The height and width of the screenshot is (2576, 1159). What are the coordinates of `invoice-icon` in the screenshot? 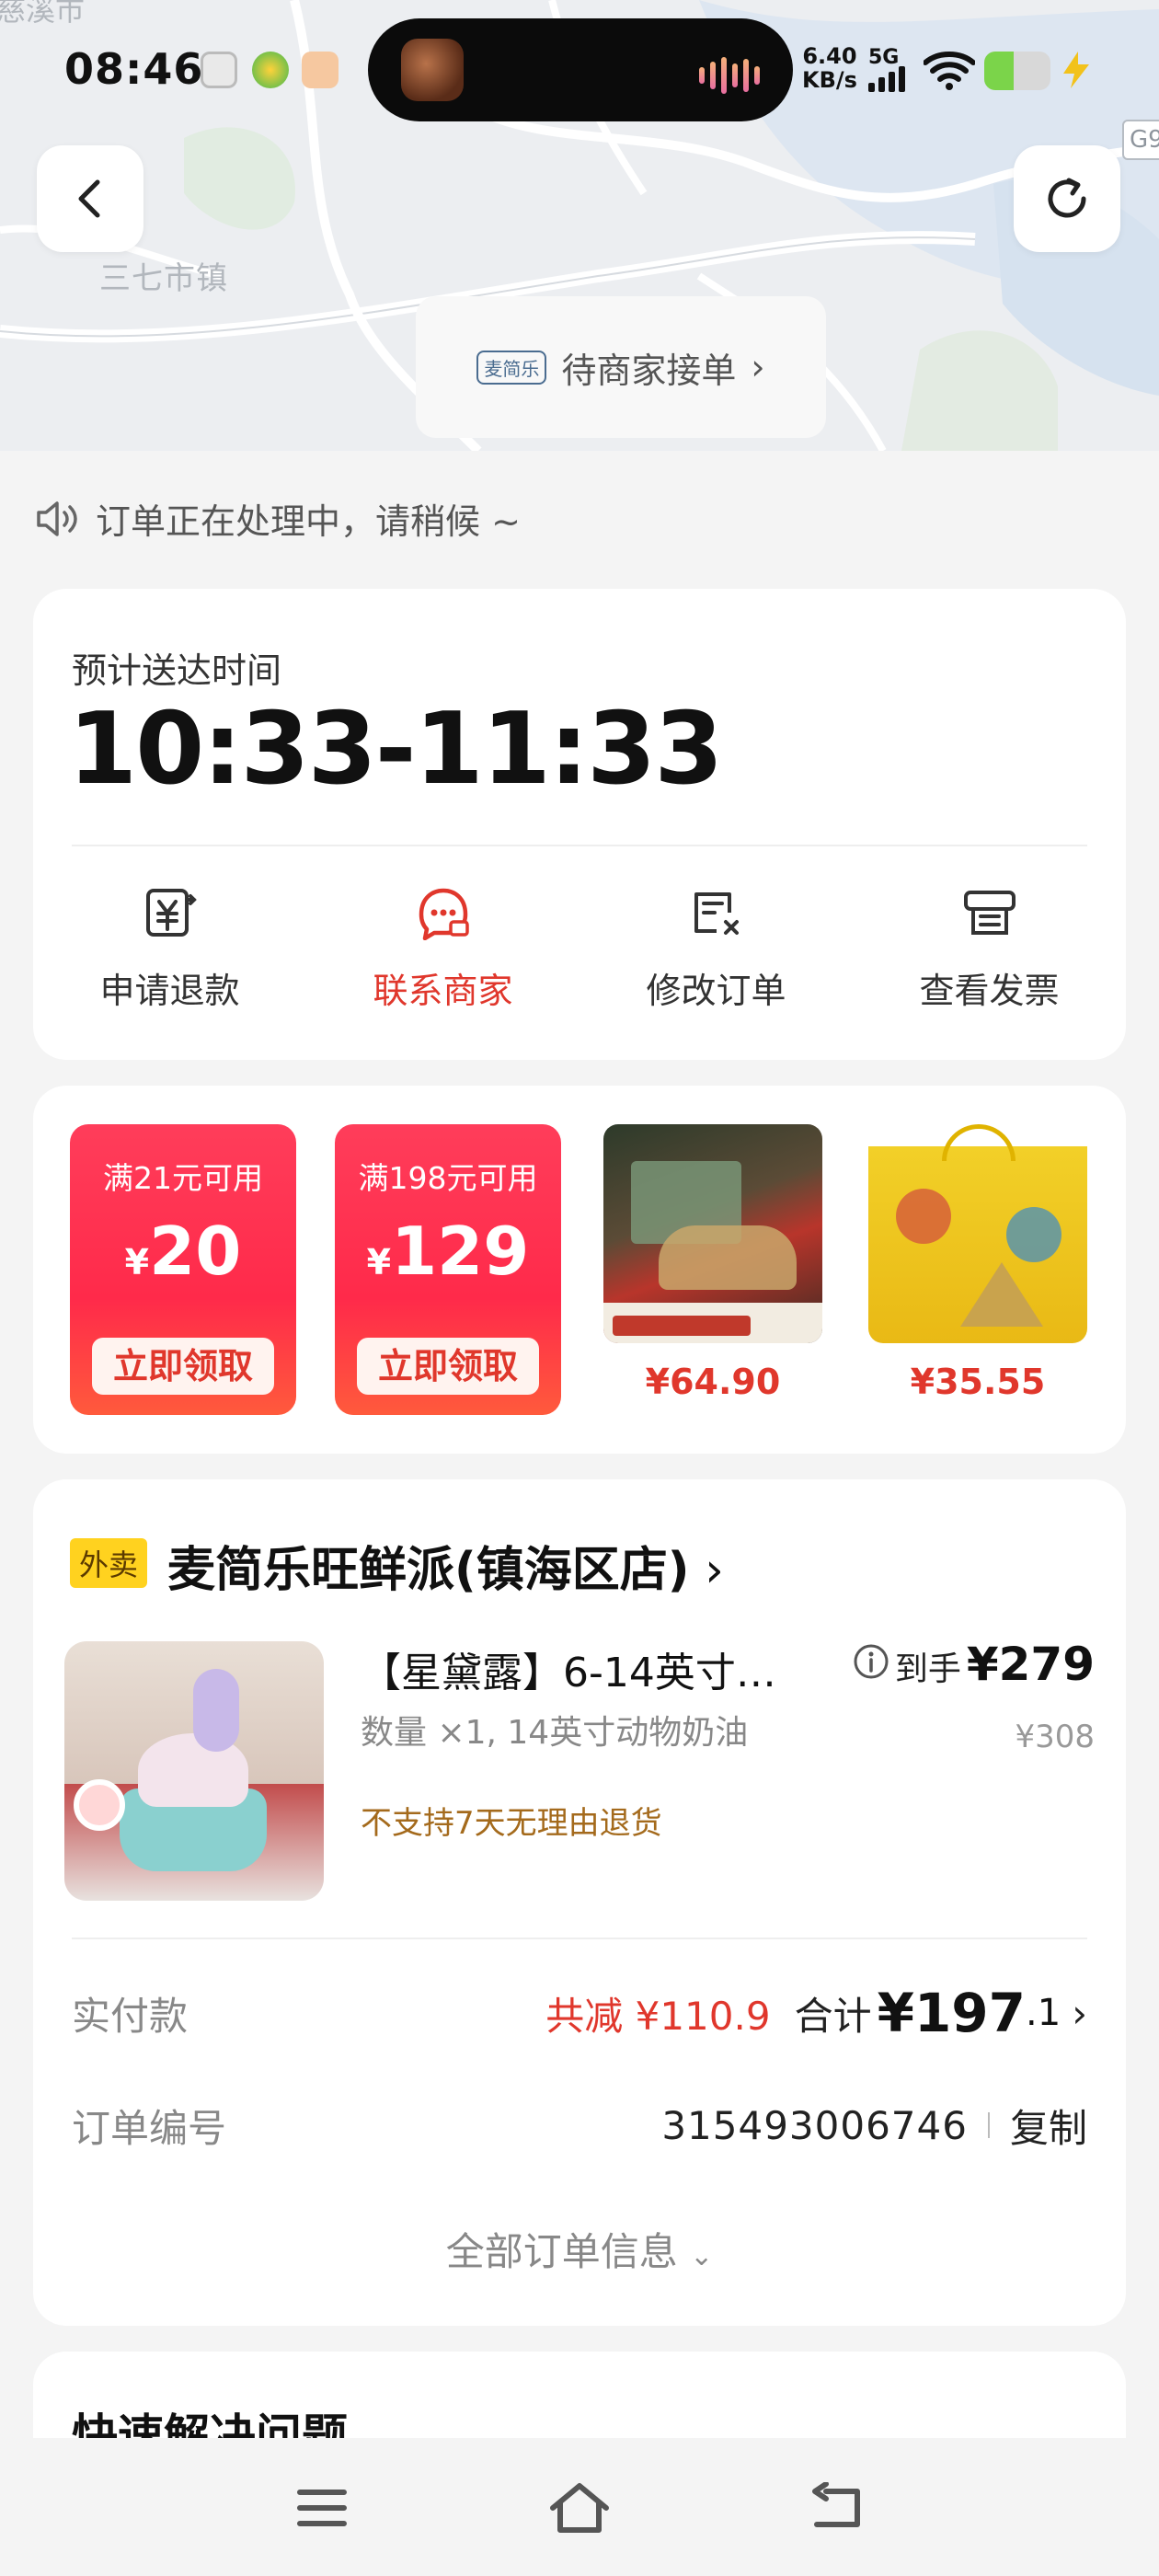 It's located at (989, 913).